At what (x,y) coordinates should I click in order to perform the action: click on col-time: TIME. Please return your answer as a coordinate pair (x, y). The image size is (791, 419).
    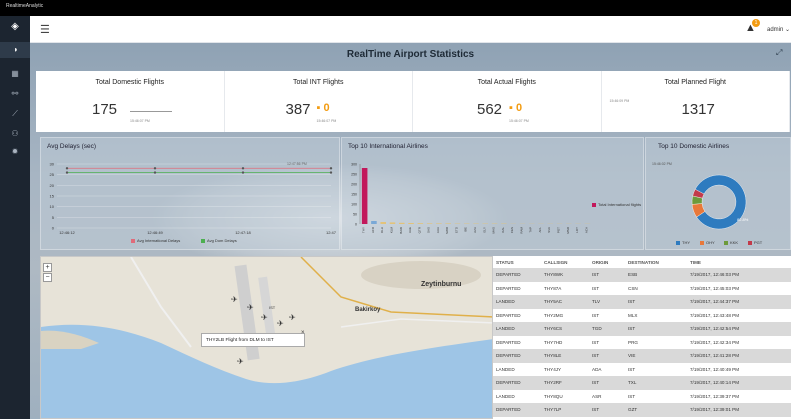
    Looking at the image, I should click on (739, 262).